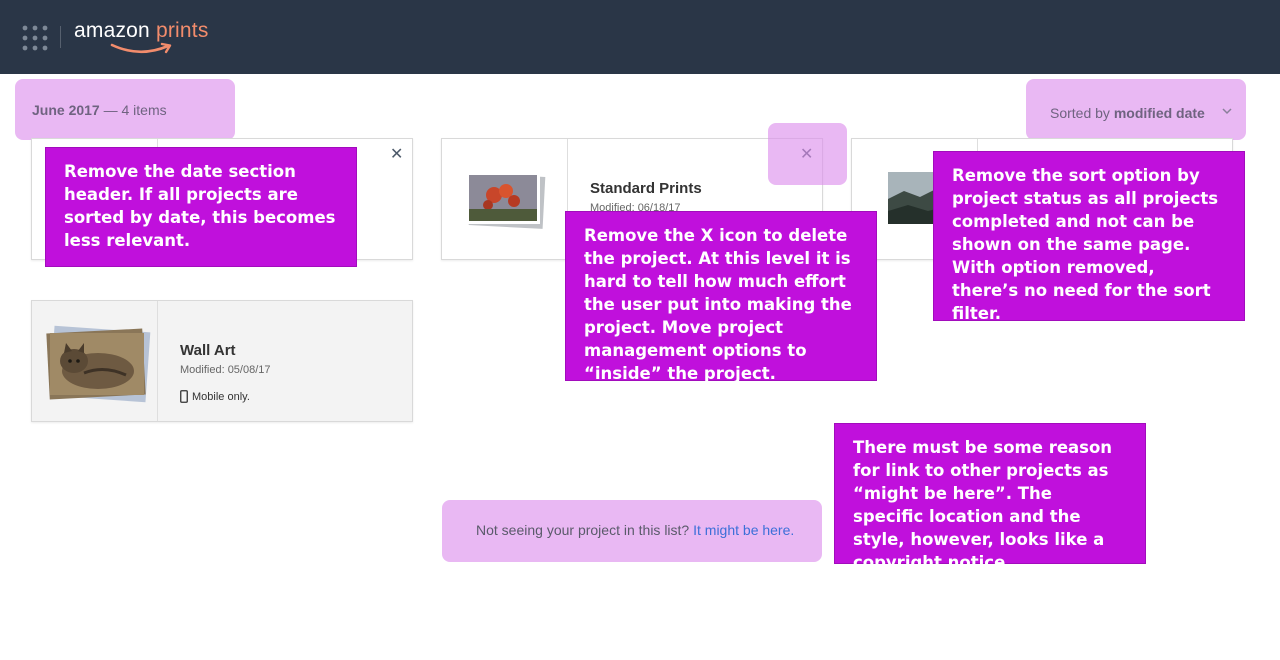 Image resolution: width=1280 pixels, height=660 pixels. I want to click on section-month: June 2017, so click(66, 110).